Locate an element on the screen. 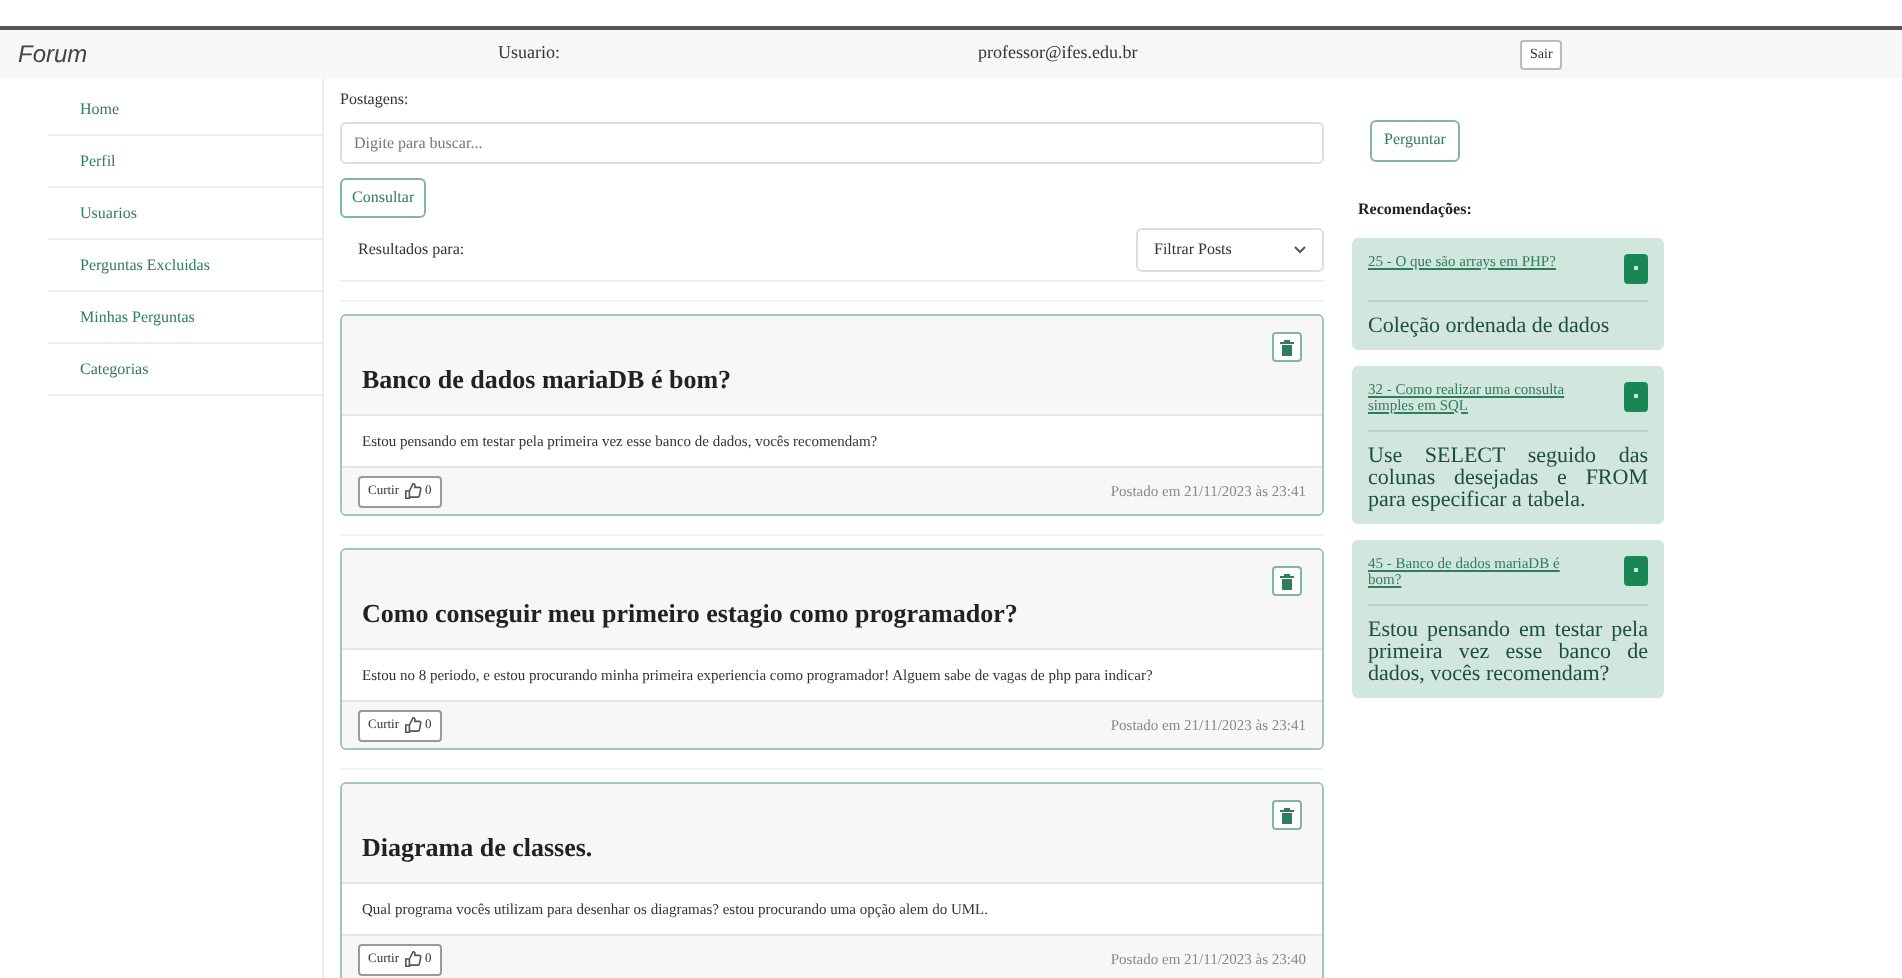 The width and height of the screenshot is (1902, 978). chevron-down-icon is located at coordinates (1300, 249).